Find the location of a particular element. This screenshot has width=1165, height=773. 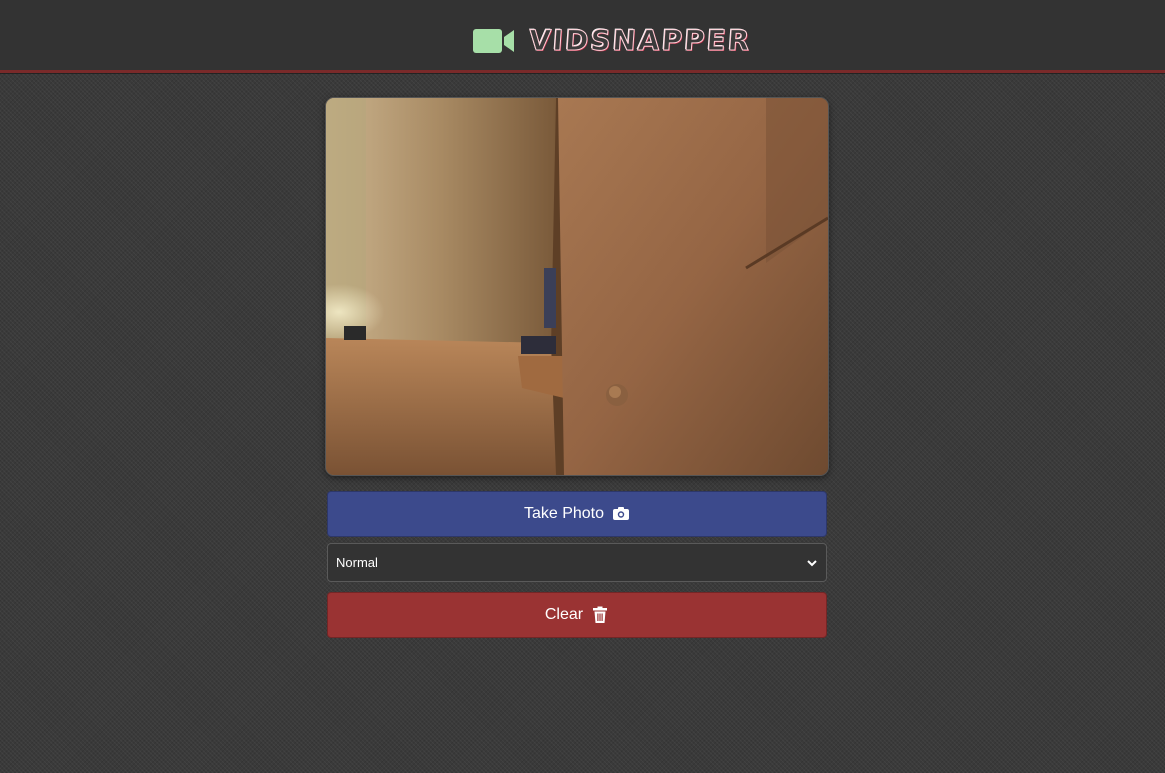

app-header: VIDSNAPPER is located at coordinates (582, 36).